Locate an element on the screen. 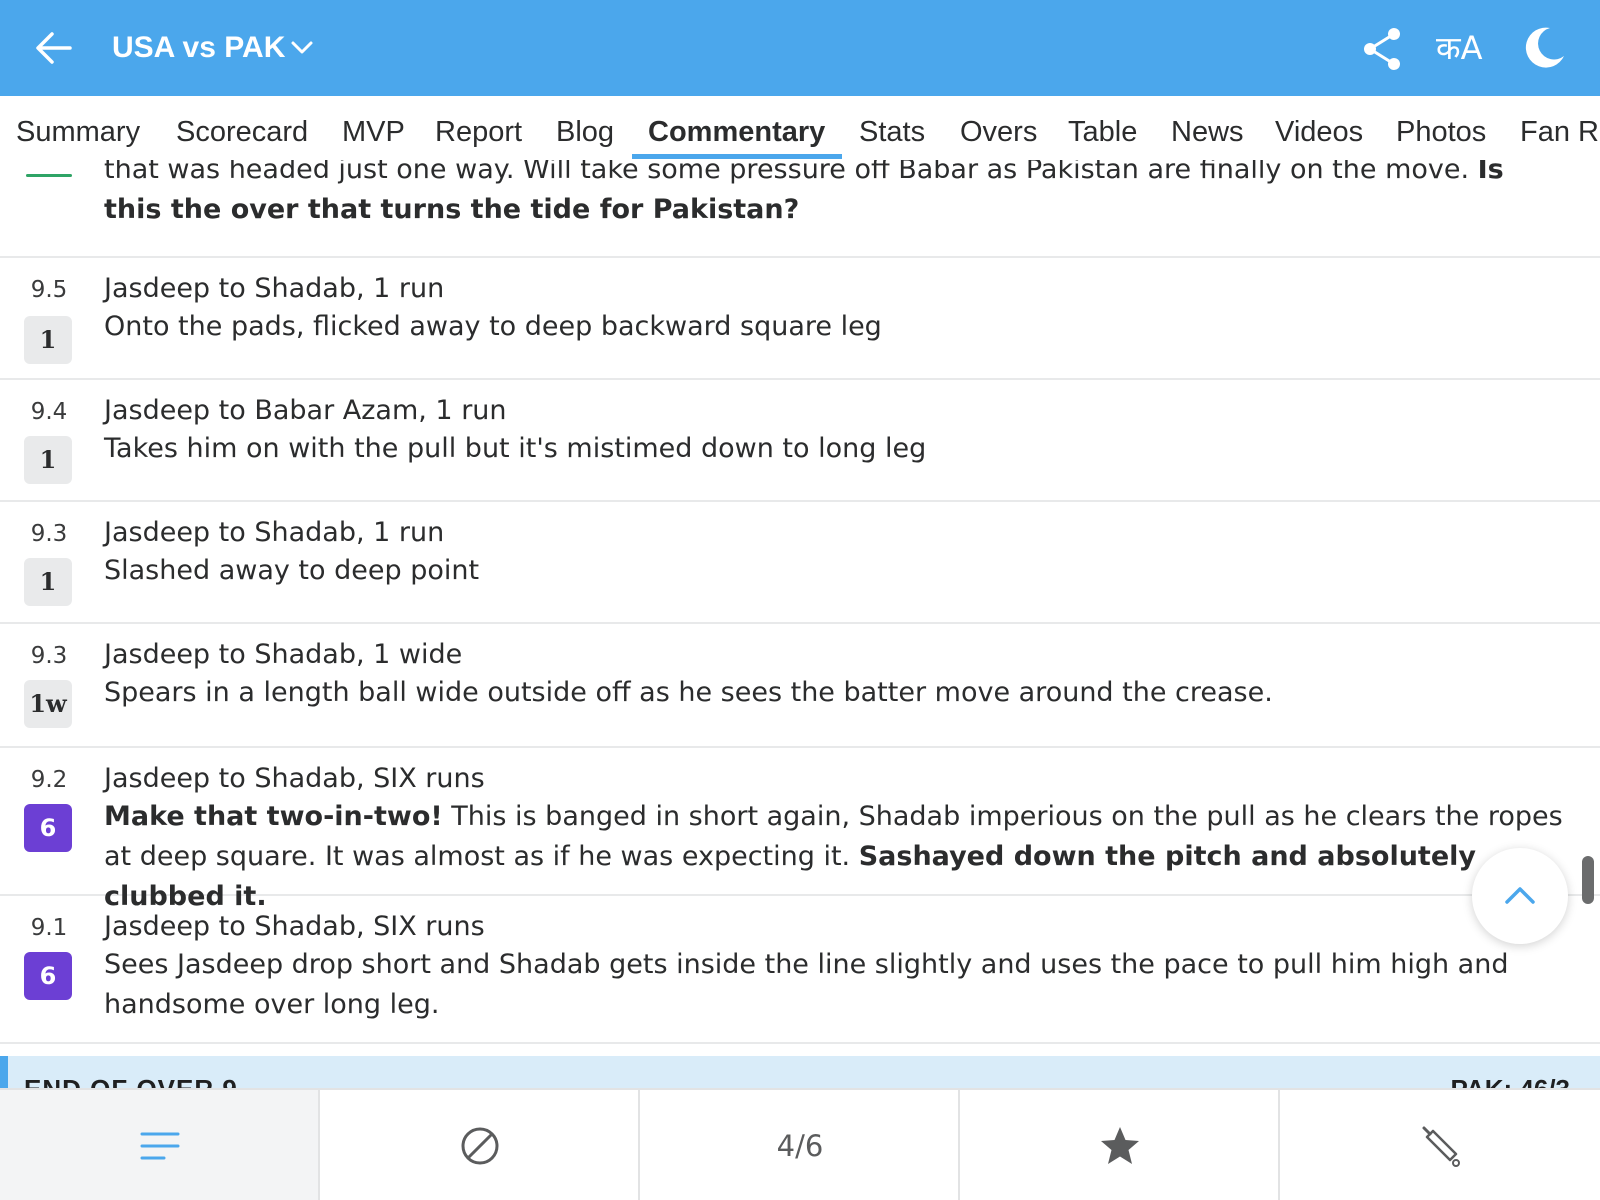 The width and height of the screenshot is (1600, 1200). tab-photos: Photos is located at coordinates (1441, 132).